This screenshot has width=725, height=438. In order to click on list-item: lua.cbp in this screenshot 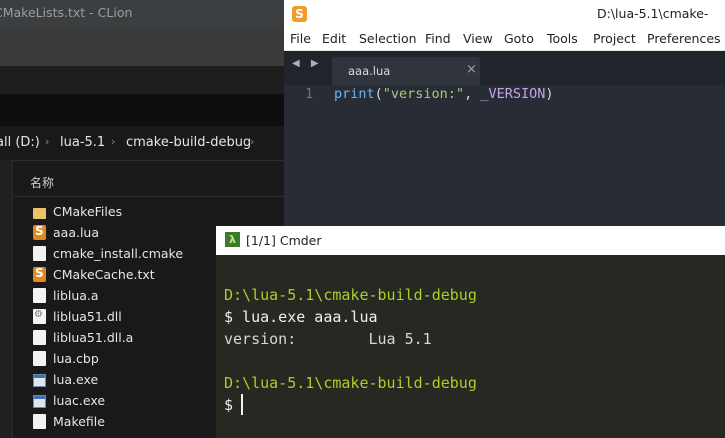, I will do `click(66, 358)`.